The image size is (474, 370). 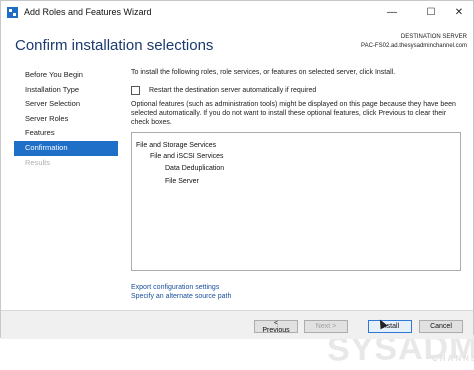 What do you see at coordinates (195, 168) in the screenshot?
I see `selection-item: Data Deduplication` at bounding box center [195, 168].